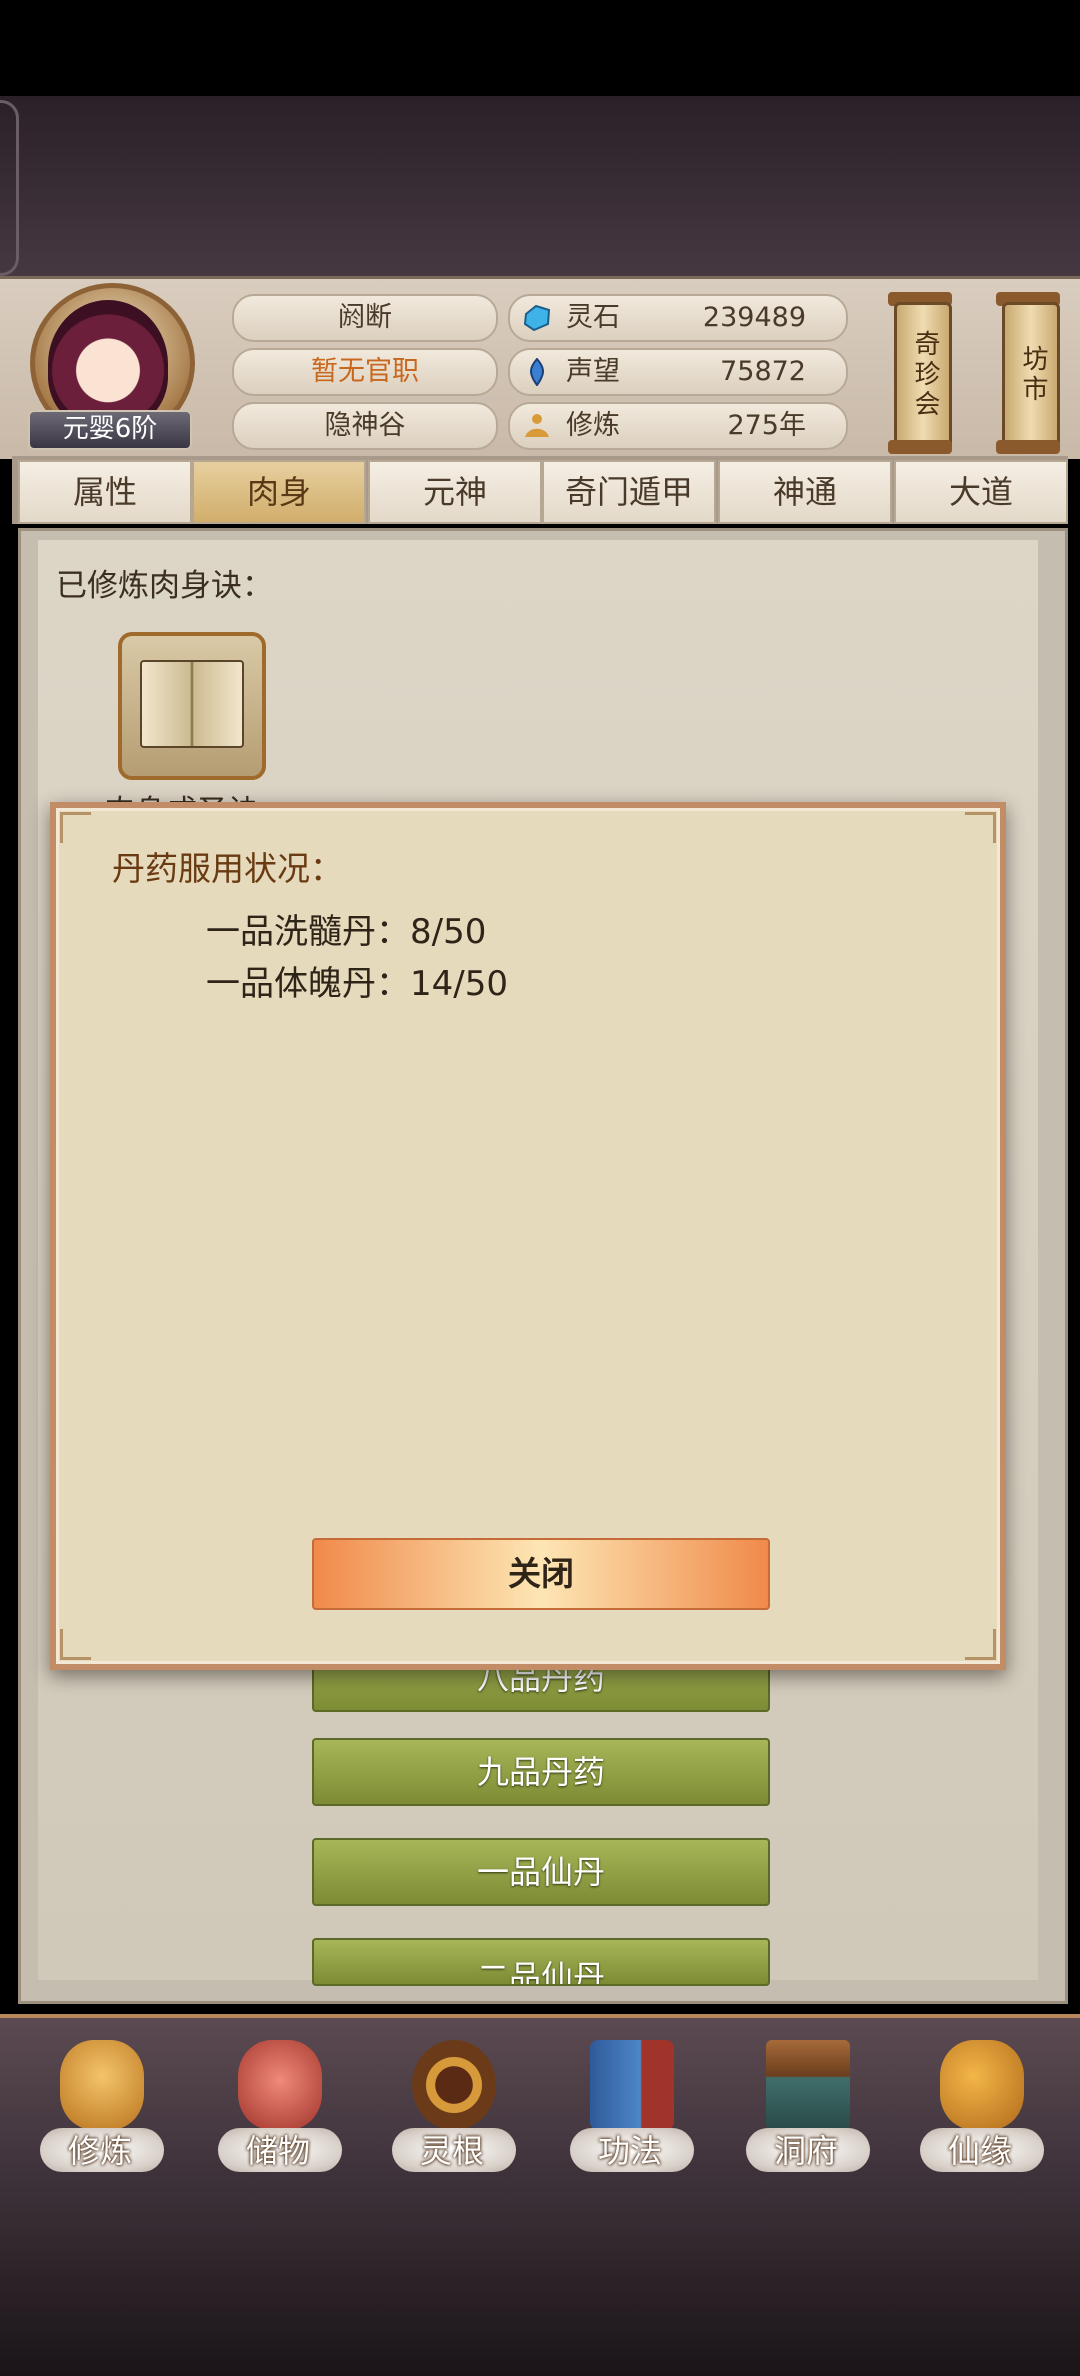 Image resolution: width=1080 pixels, height=2376 pixels. What do you see at coordinates (308, 984) in the screenshot?
I see `pill-name: 一品体魄丹：` at bounding box center [308, 984].